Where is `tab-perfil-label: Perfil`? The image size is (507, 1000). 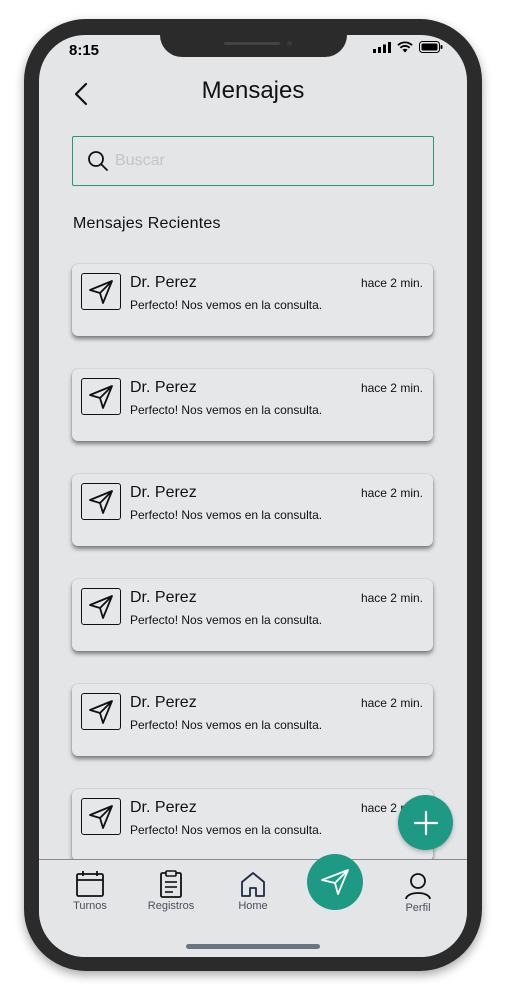
tab-perfil-label: Perfil is located at coordinates (418, 908).